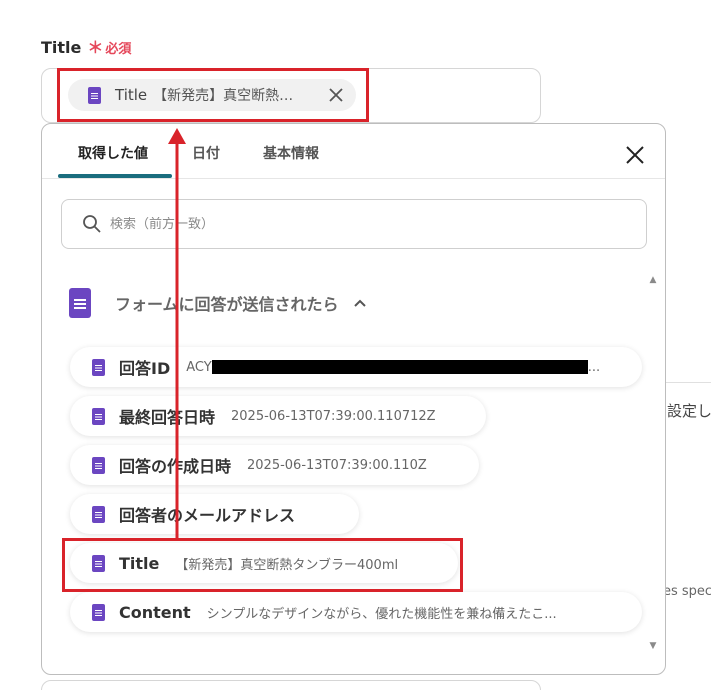 The image size is (711, 690). Describe the element at coordinates (227, 304) in the screenshot. I see `group-title: フォームに回答が送信されたら` at that location.